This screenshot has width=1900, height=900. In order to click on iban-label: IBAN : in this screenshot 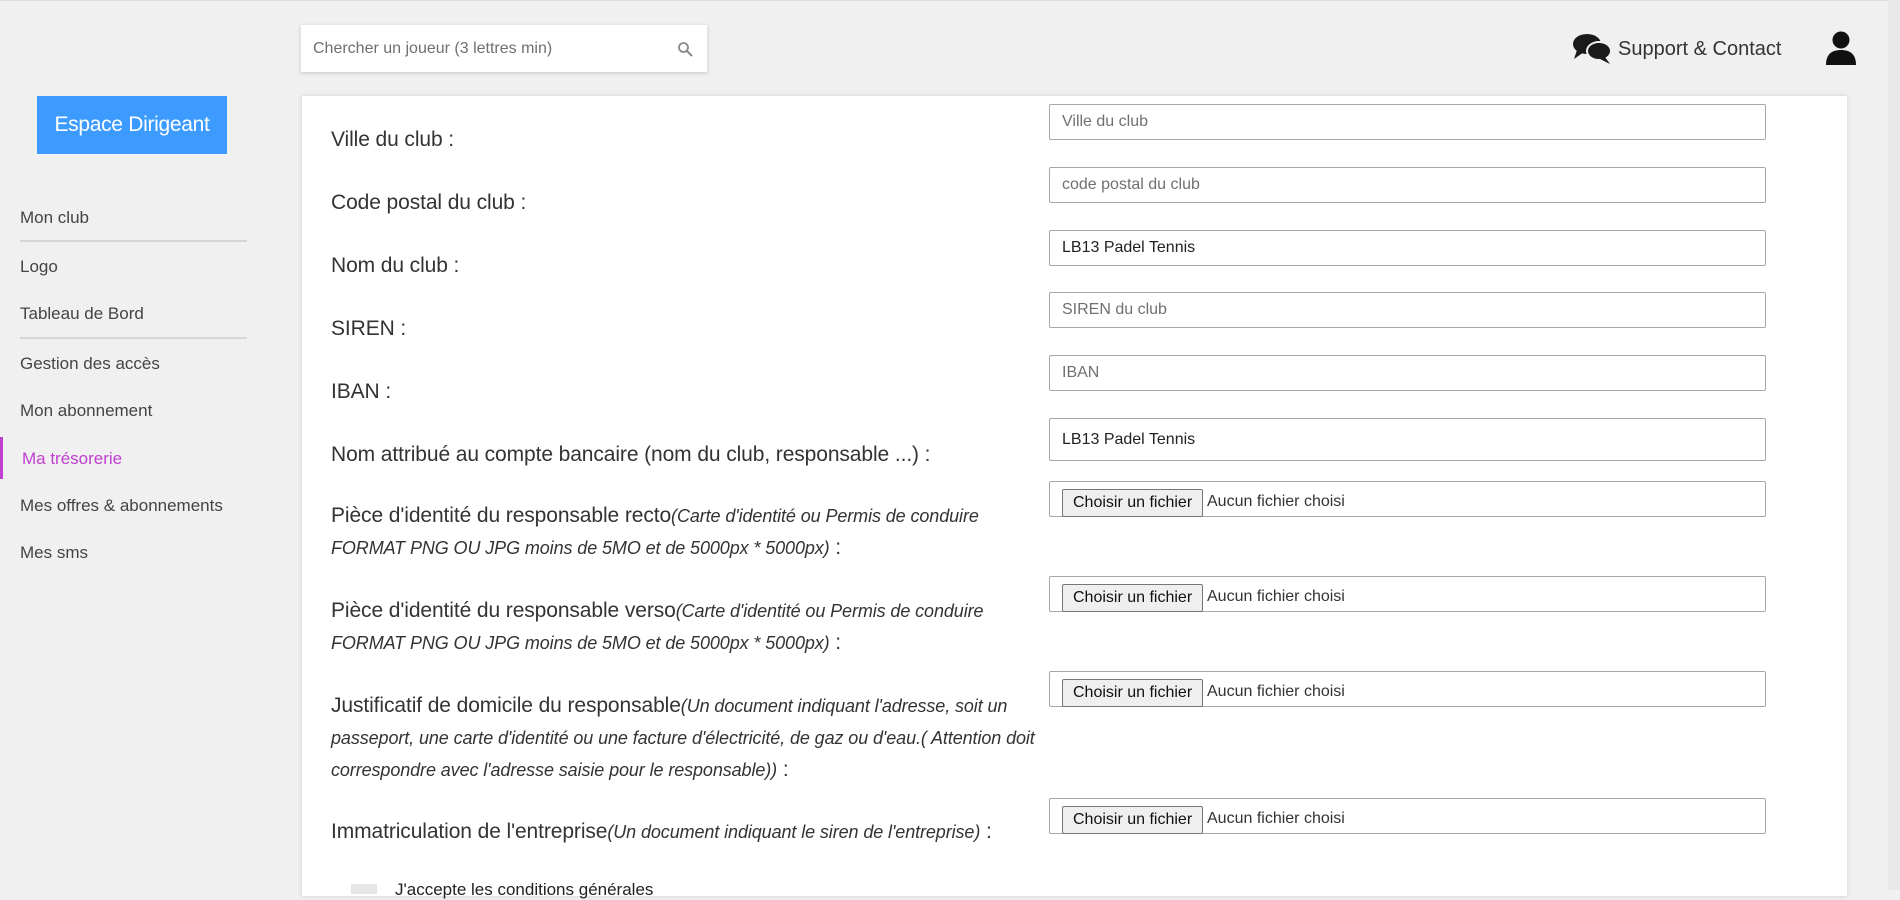, I will do `click(361, 391)`.